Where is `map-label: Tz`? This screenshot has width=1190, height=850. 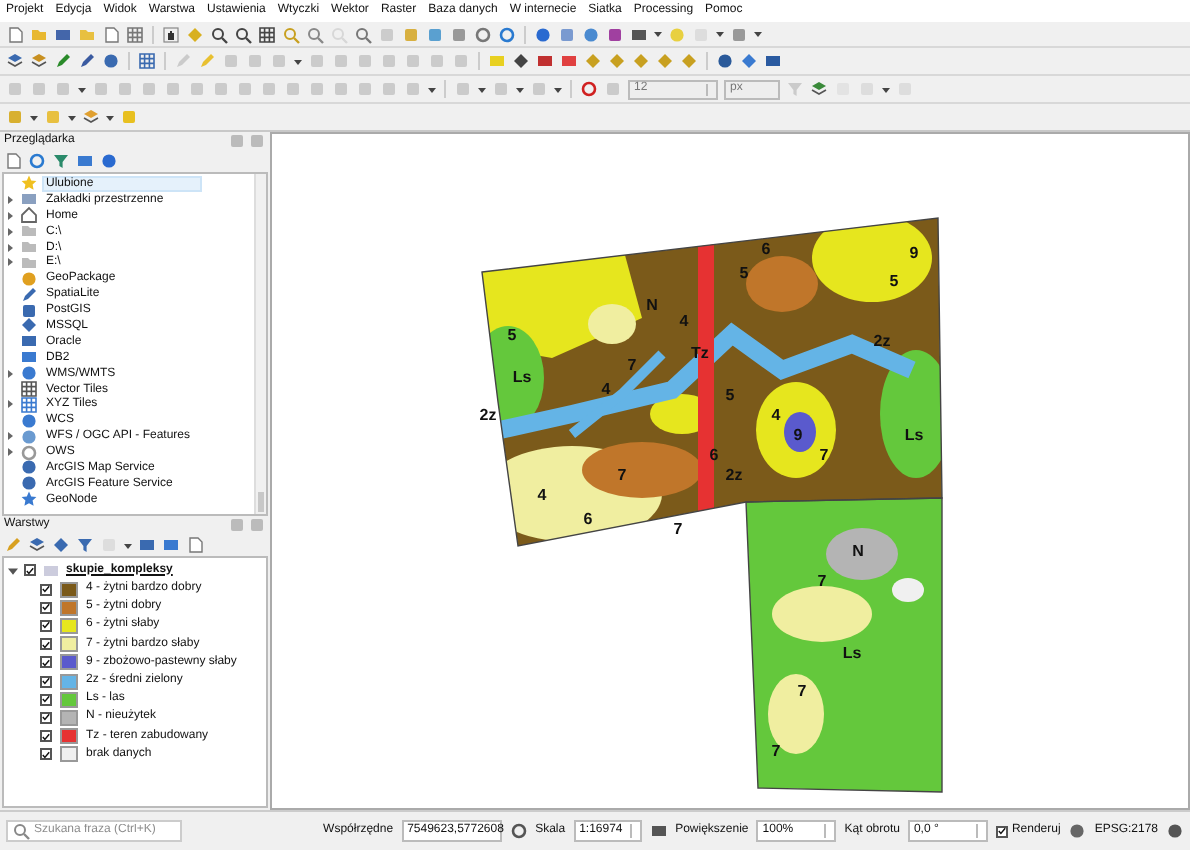 map-label: Tz is located at coordinates (700, 353).